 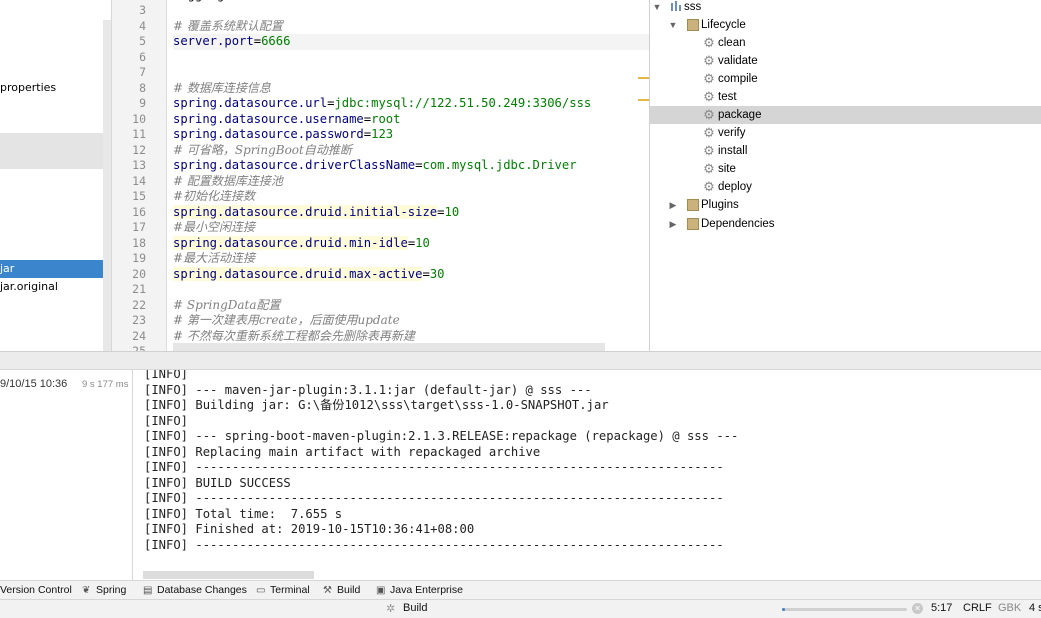 What do you see at coordinates (732, 133) in the screenshot?
I see `maven-goal-label: verify` at bounding box center [732, 133].